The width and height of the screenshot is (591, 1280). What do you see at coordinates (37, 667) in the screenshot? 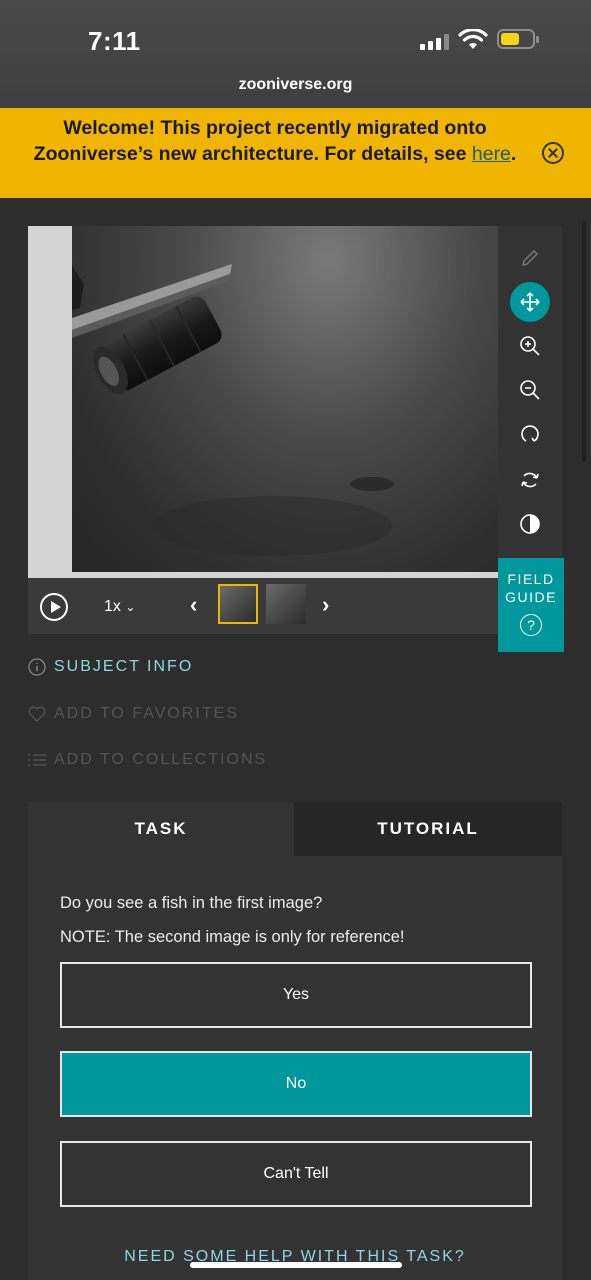
I see `info-icon` at bounding box center [37, 667].